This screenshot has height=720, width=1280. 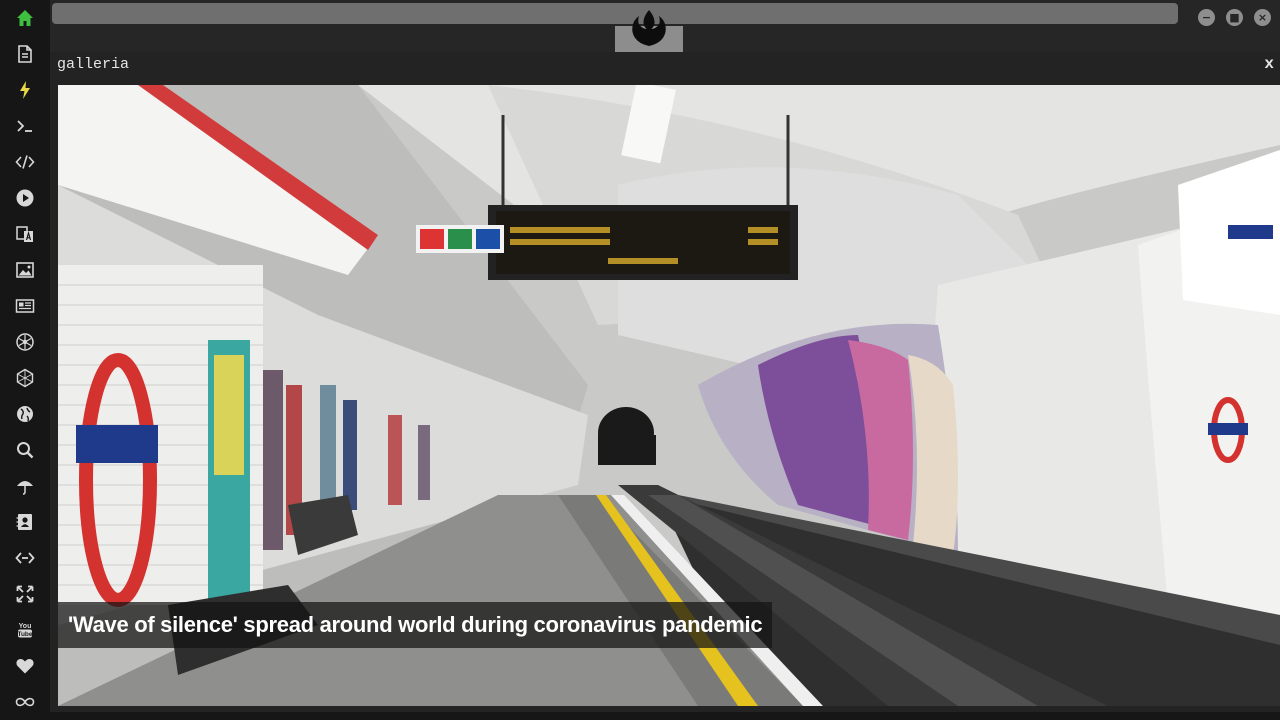 I want to click on code-icon, so click(x=25, y=162).